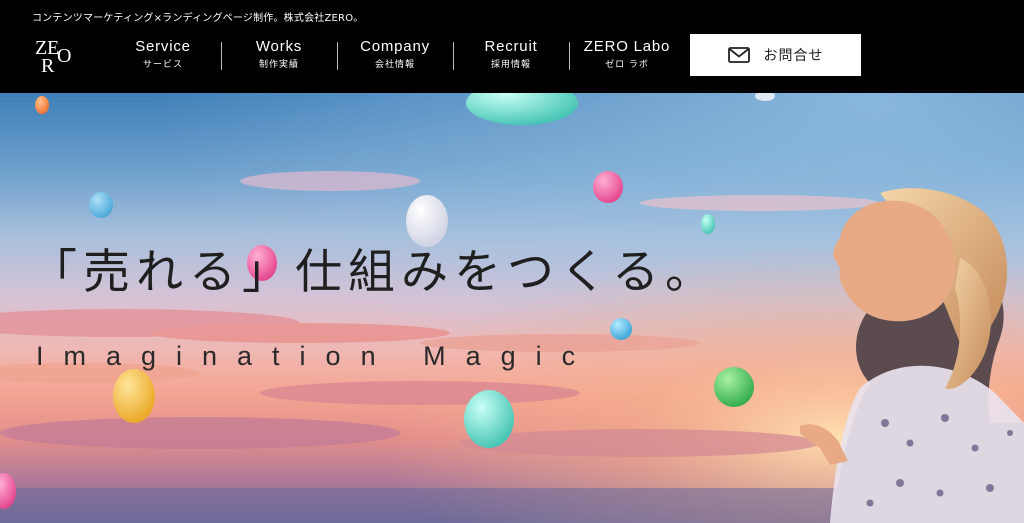 The width and height of the screenshot is (1024, 523). I want to click on nav-item-label: Works, so click(279, 46).